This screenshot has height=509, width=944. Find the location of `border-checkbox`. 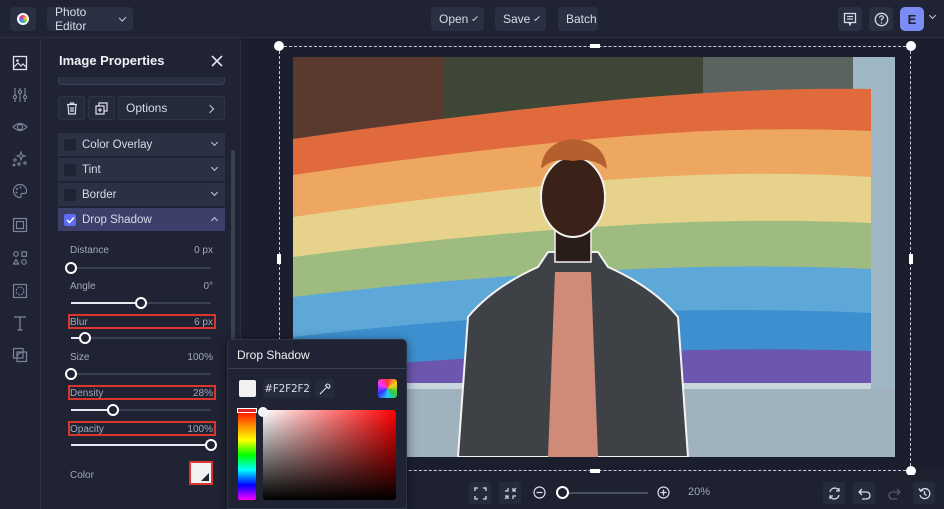

border-checkbox is located at coordinates (70, 194).